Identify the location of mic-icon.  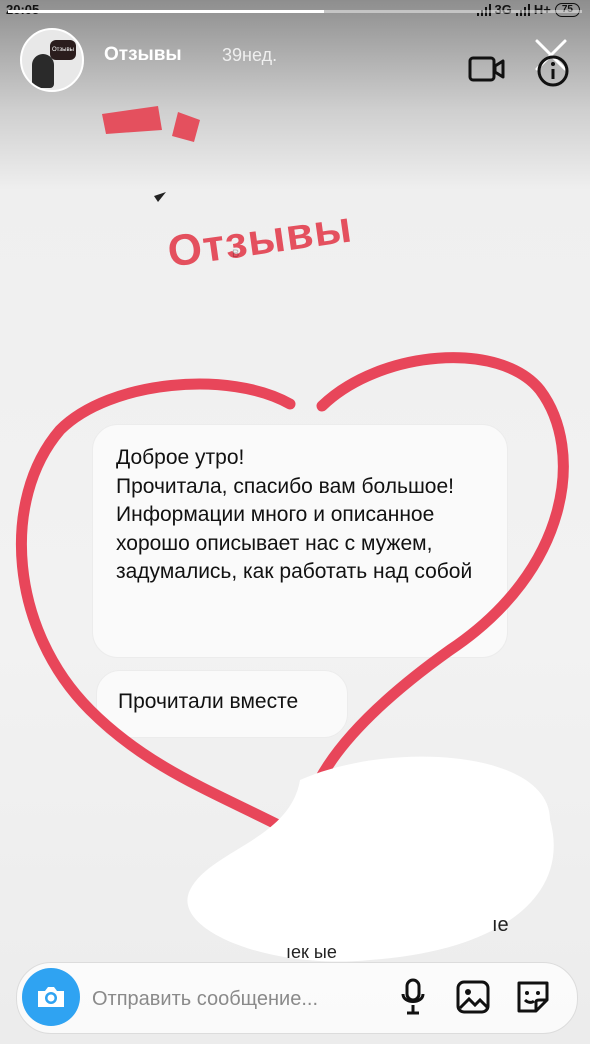
(413, 997).